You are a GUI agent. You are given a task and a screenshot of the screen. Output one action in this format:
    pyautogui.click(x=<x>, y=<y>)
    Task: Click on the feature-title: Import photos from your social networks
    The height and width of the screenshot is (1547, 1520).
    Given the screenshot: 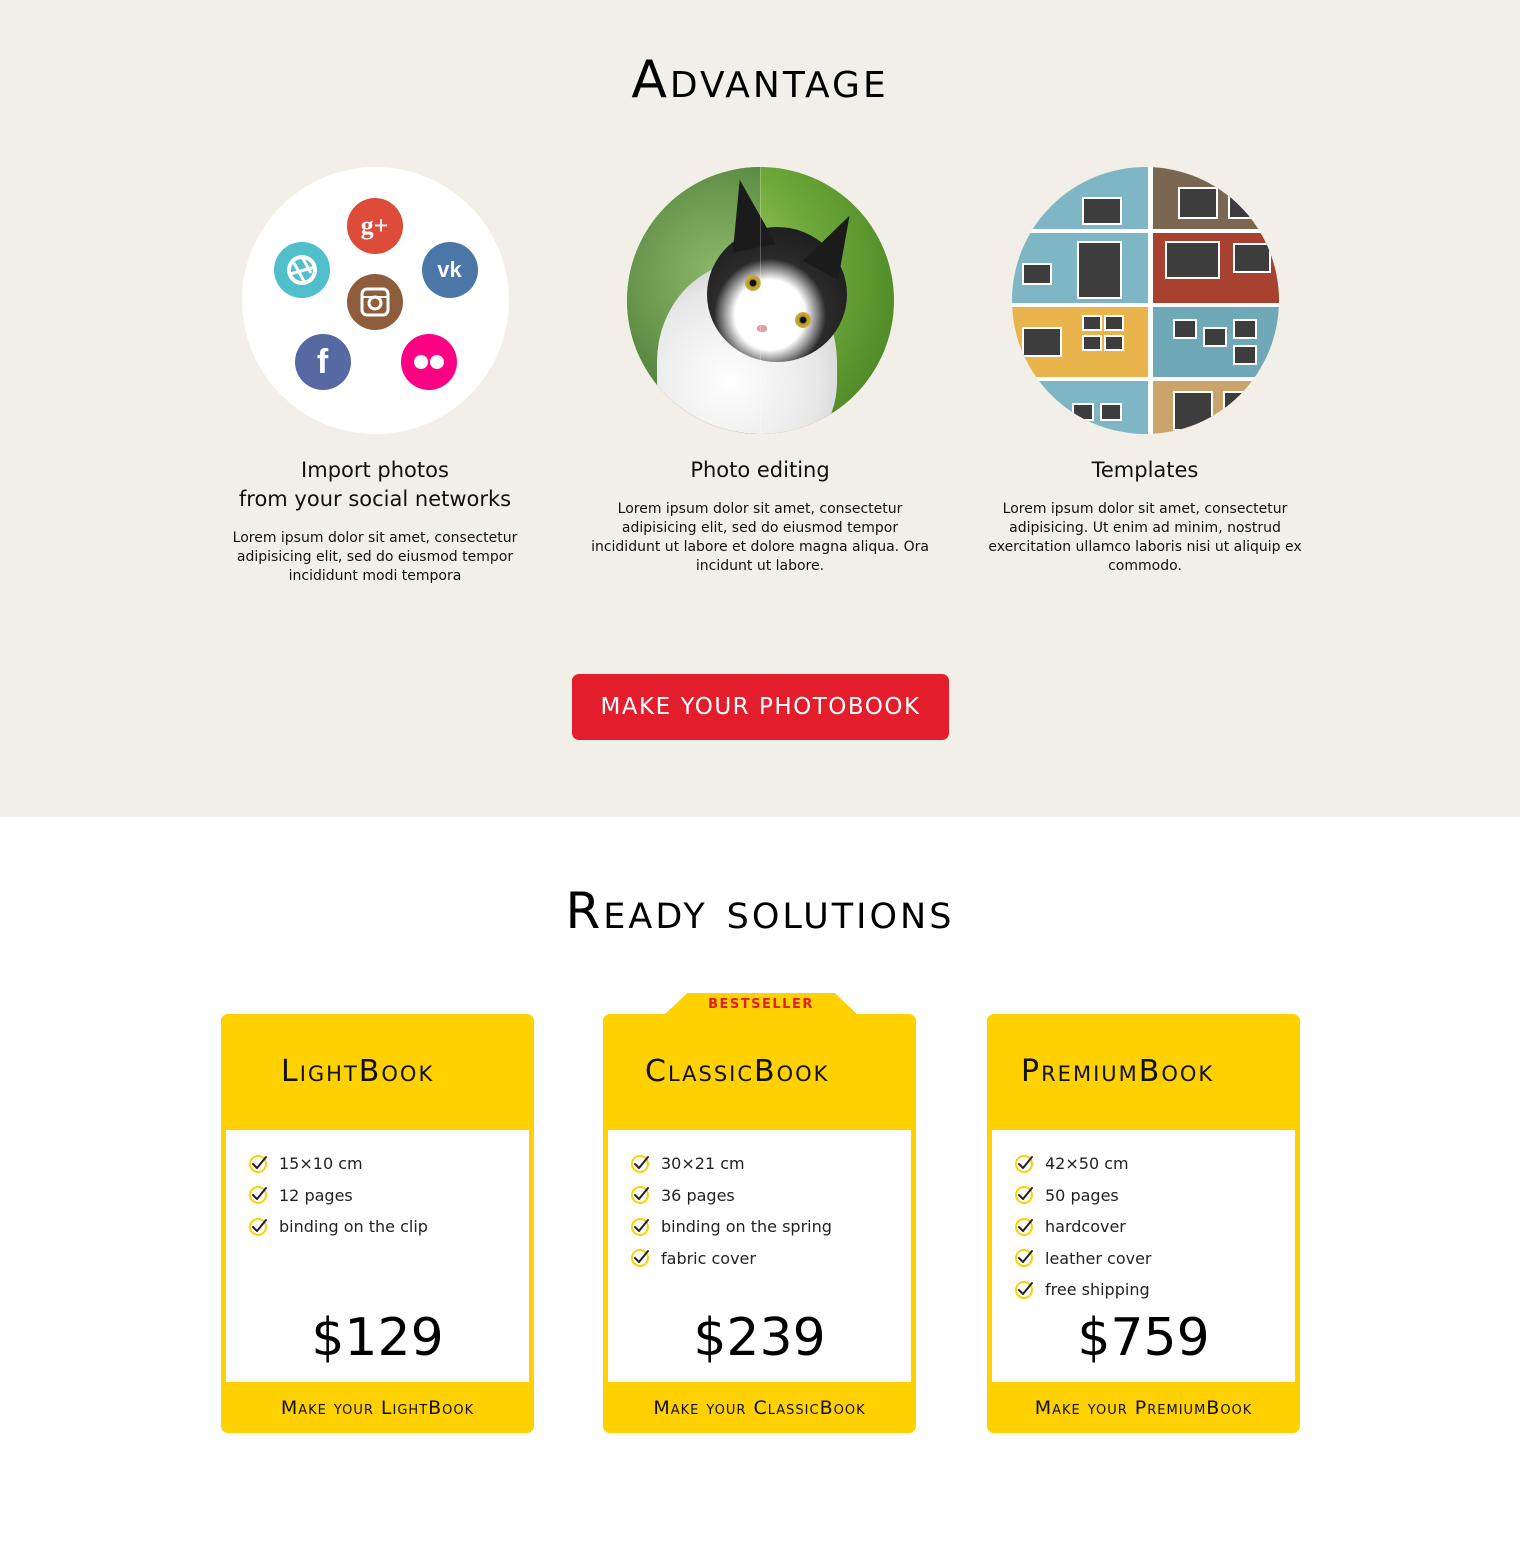 What is the action you would take?
    pyautogui.click(x=375, y=484)
    